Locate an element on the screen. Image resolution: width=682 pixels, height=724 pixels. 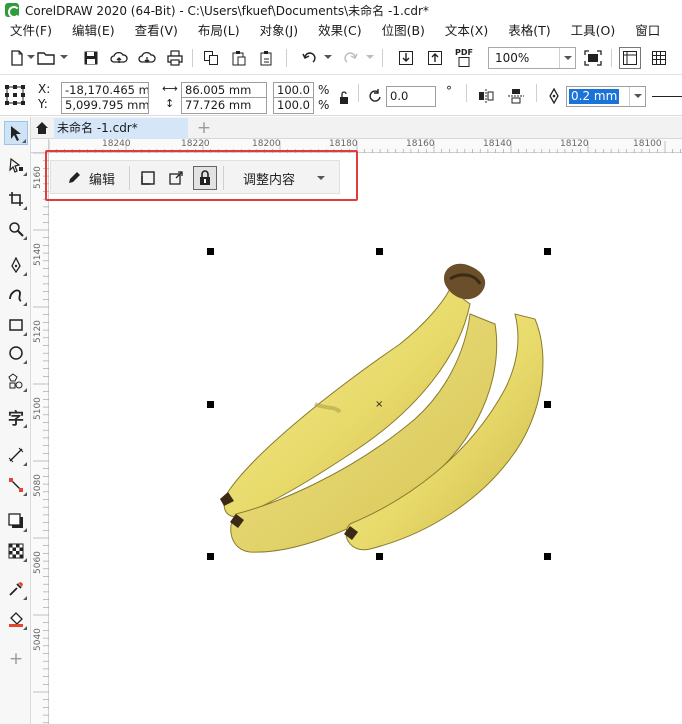
height-field: 77.726 mm is located at coordinates (224, 105).